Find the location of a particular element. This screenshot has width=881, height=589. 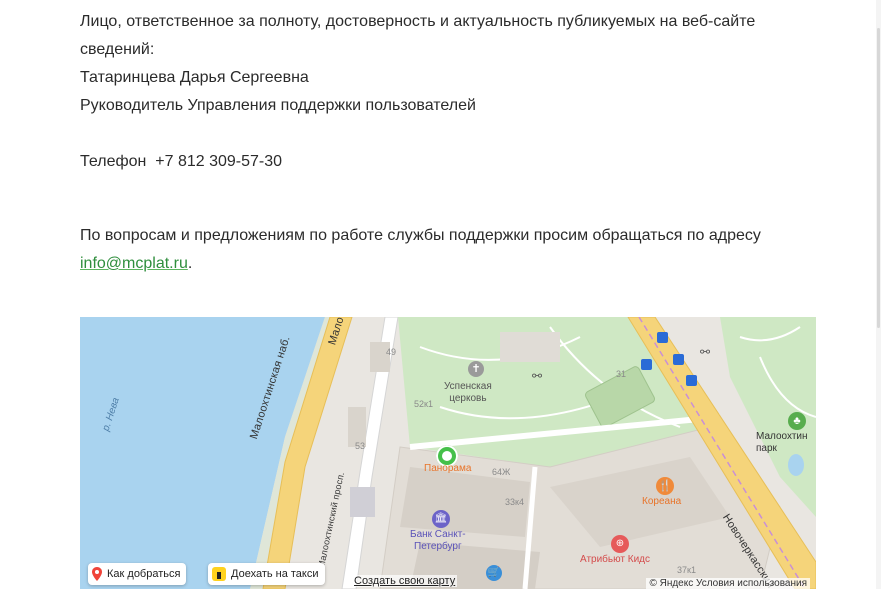

bank-label: Банк Санкт- Петербург is located at coordinates (438, 541).